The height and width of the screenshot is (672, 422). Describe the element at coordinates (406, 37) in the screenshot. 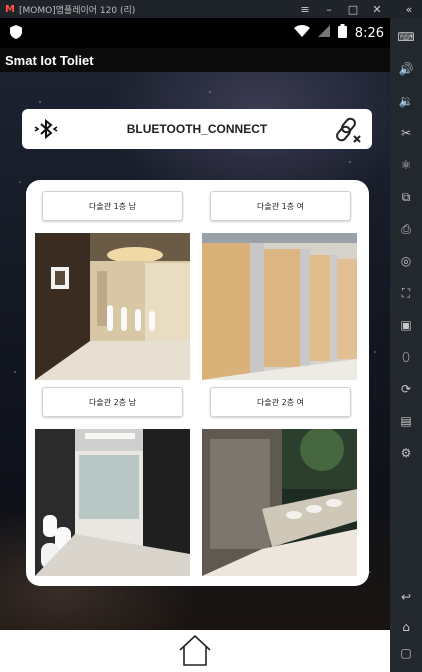

I see `keyboard-icon: ⌨` at that location.